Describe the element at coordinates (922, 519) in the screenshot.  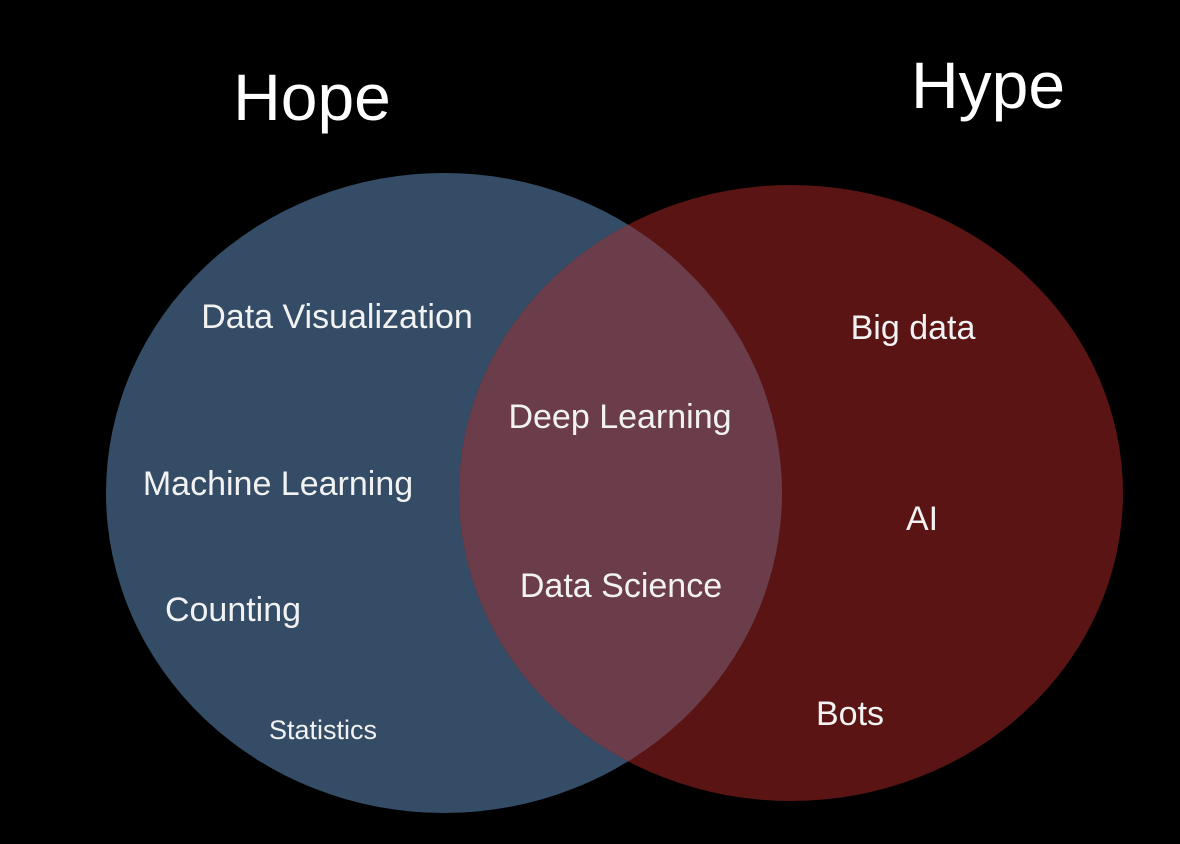
I see `item-ai: AI` at that location.